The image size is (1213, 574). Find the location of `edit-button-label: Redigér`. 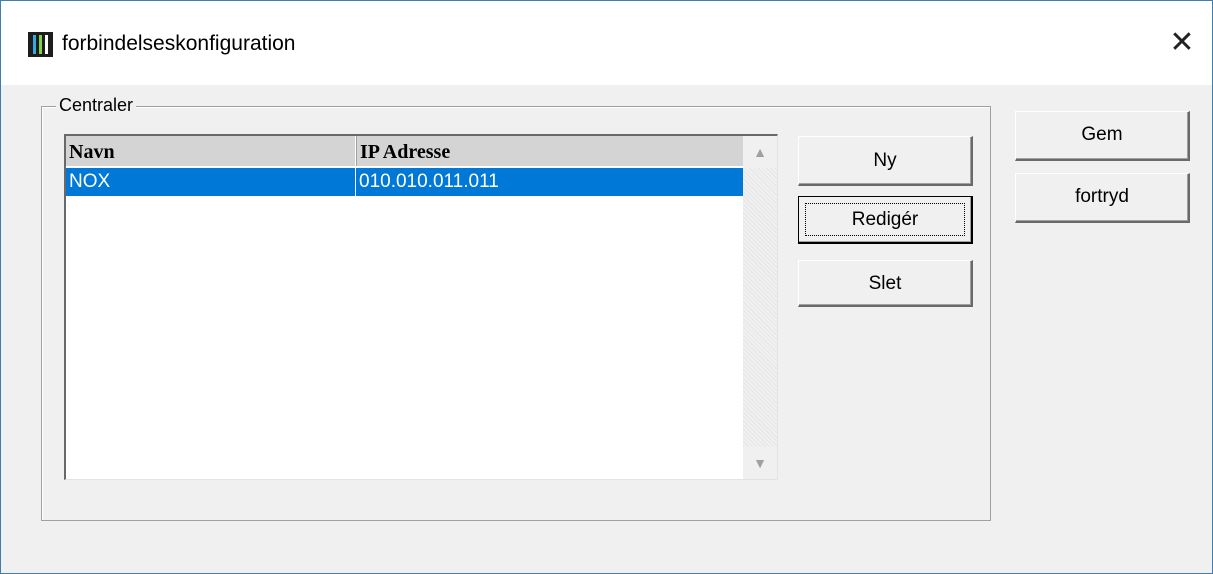

edit-button-label: Redigér is located at coordinates (885, 219).